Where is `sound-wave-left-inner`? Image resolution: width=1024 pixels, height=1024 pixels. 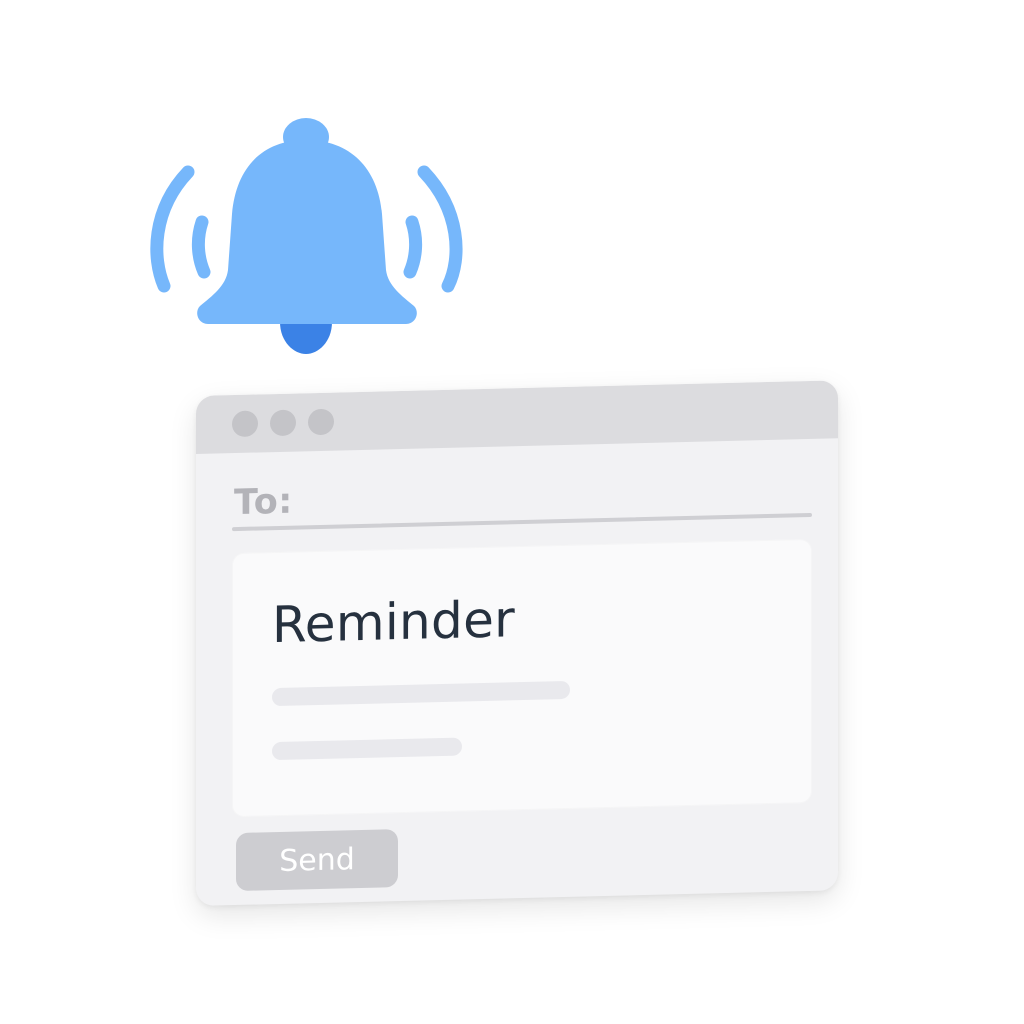 sound-wave-left-inner is located at coordinates (201, 247).